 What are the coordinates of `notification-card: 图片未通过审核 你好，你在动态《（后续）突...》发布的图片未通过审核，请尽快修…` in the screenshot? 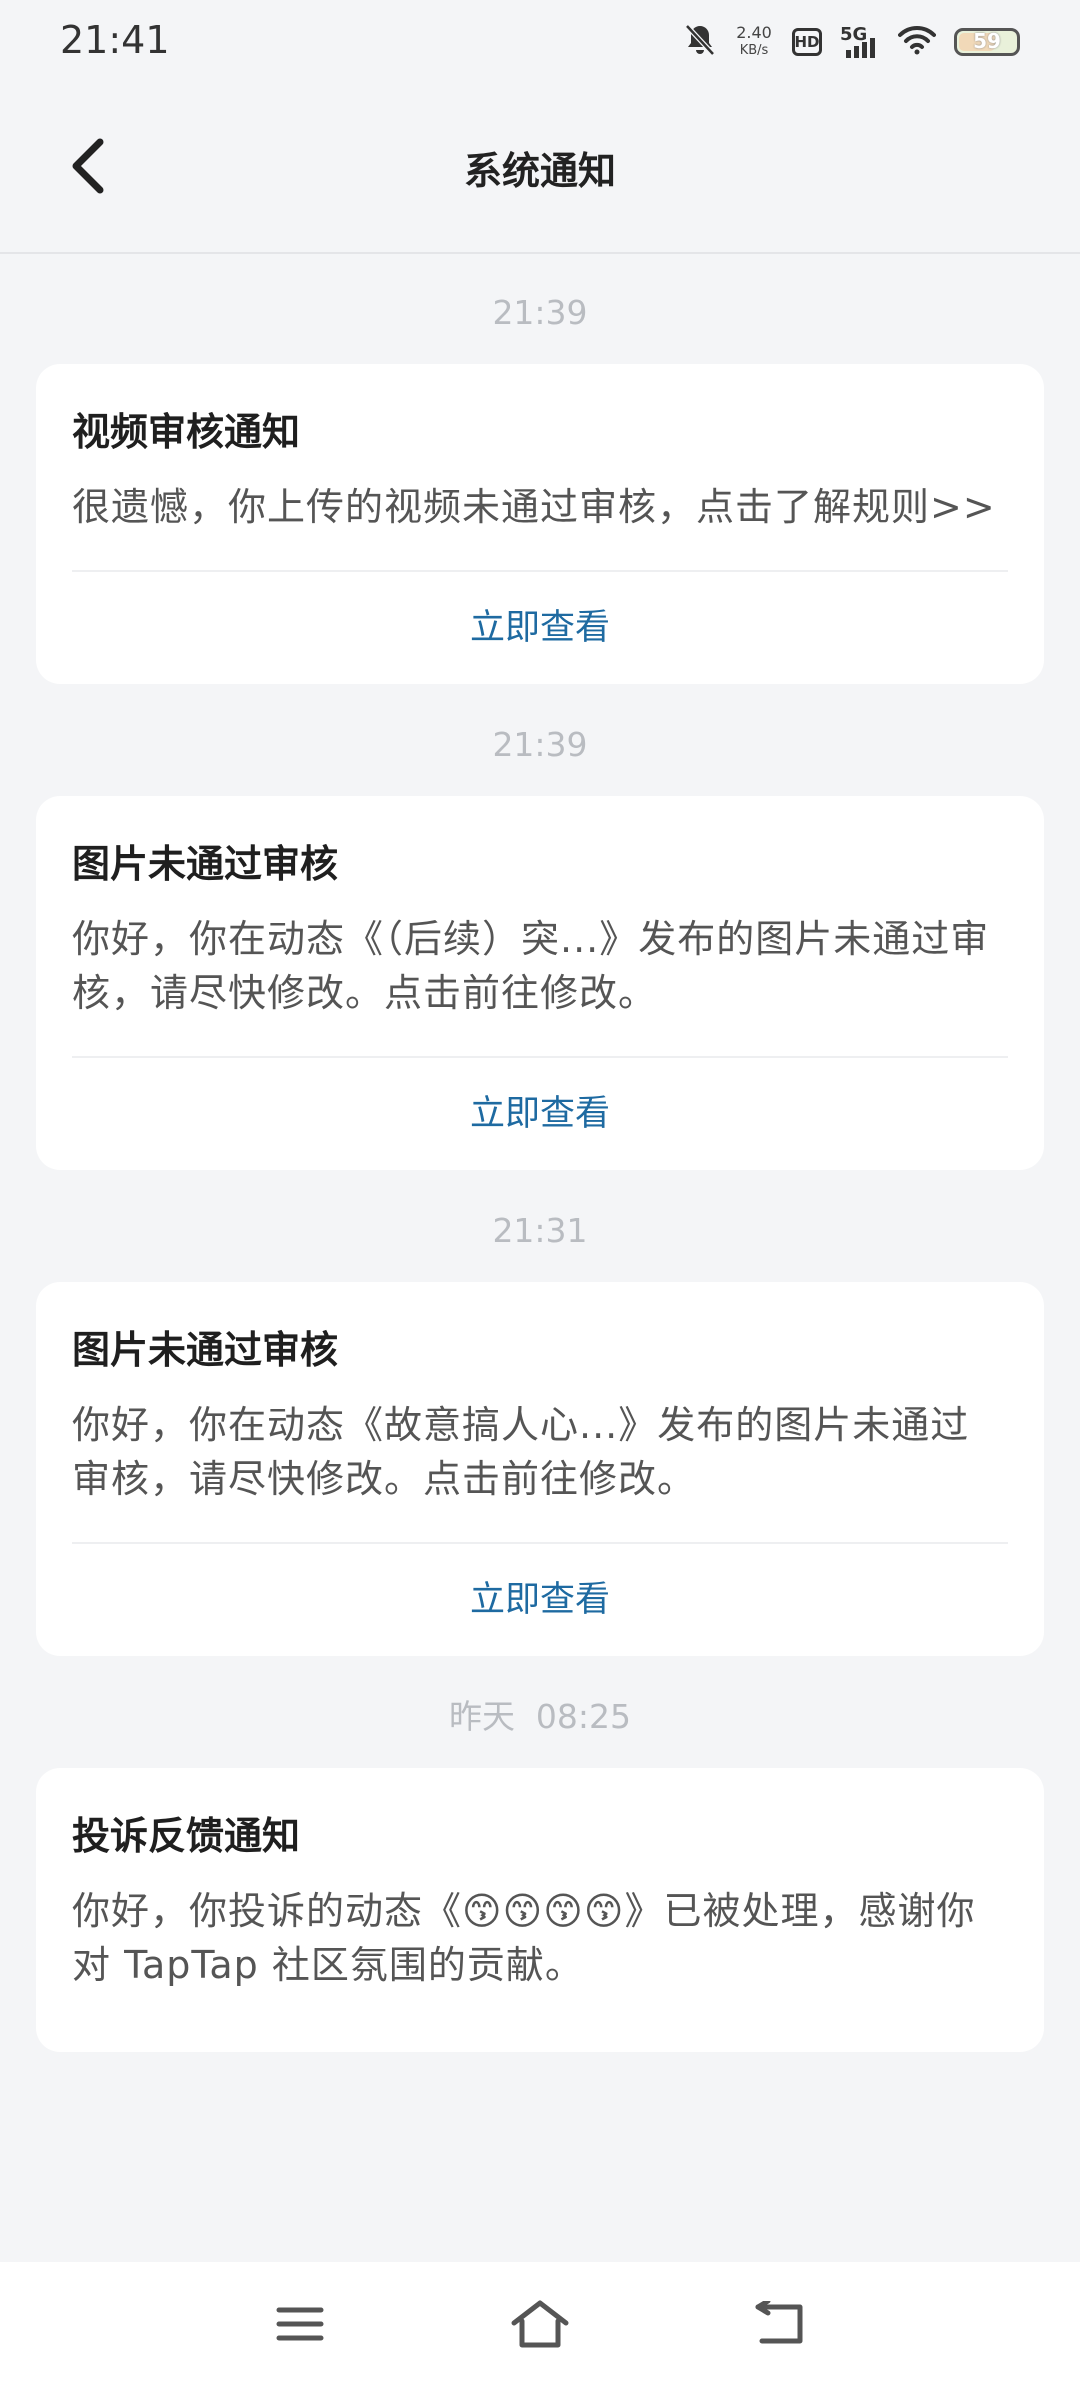 It's located at (540, 983).